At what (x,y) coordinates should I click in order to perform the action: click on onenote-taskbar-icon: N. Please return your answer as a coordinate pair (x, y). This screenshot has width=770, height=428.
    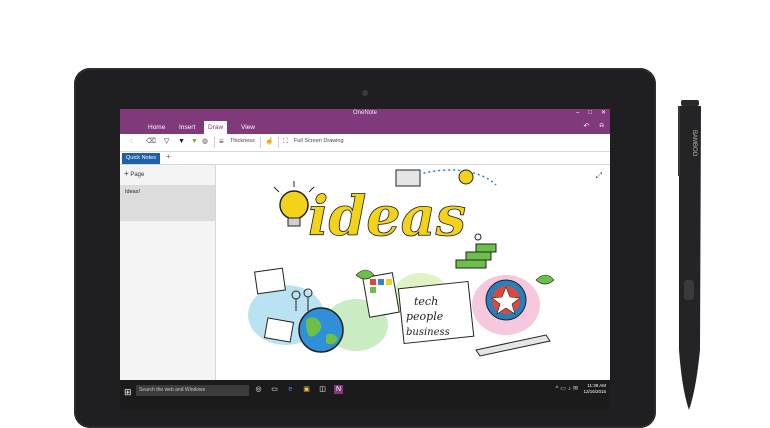
    Looking at the image, I should click on (338, 389).